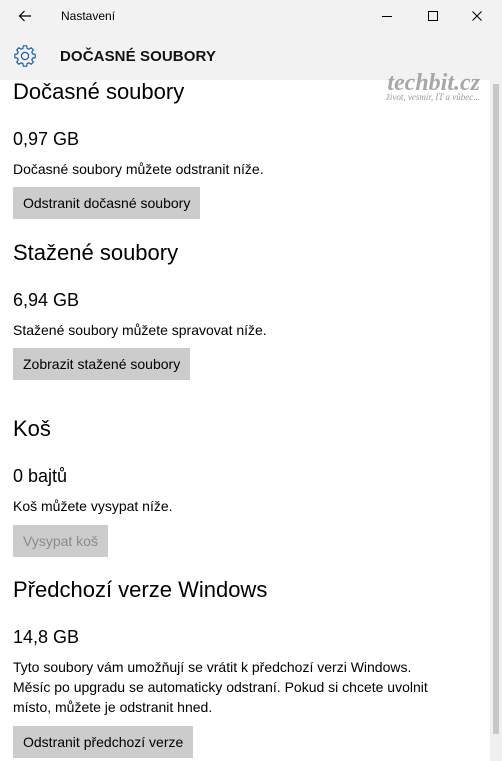 The image size is (502, 761). Describe the element at coordinates (93, 506) in the screenshot. I see `recycle-bin-description: Koš můžete vysypat níže.` at that location.